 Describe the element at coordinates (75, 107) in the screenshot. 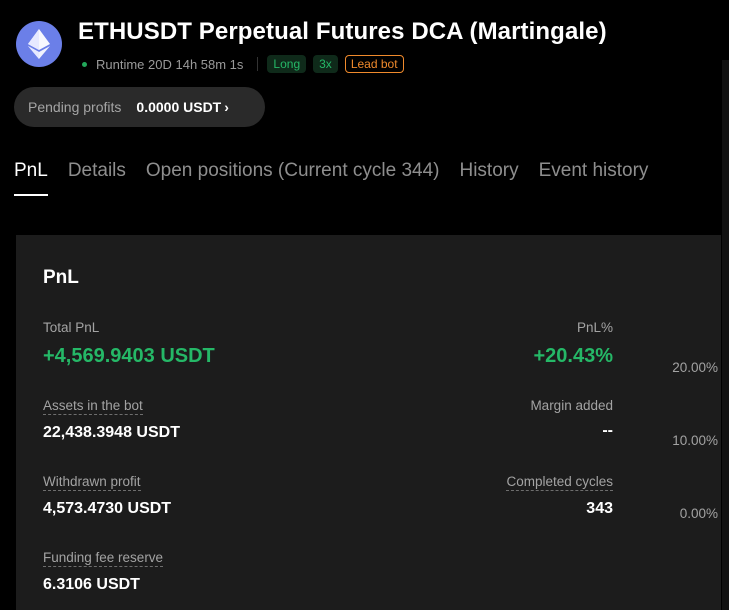

I see `pending-profits-label: Pending profits` at that location.